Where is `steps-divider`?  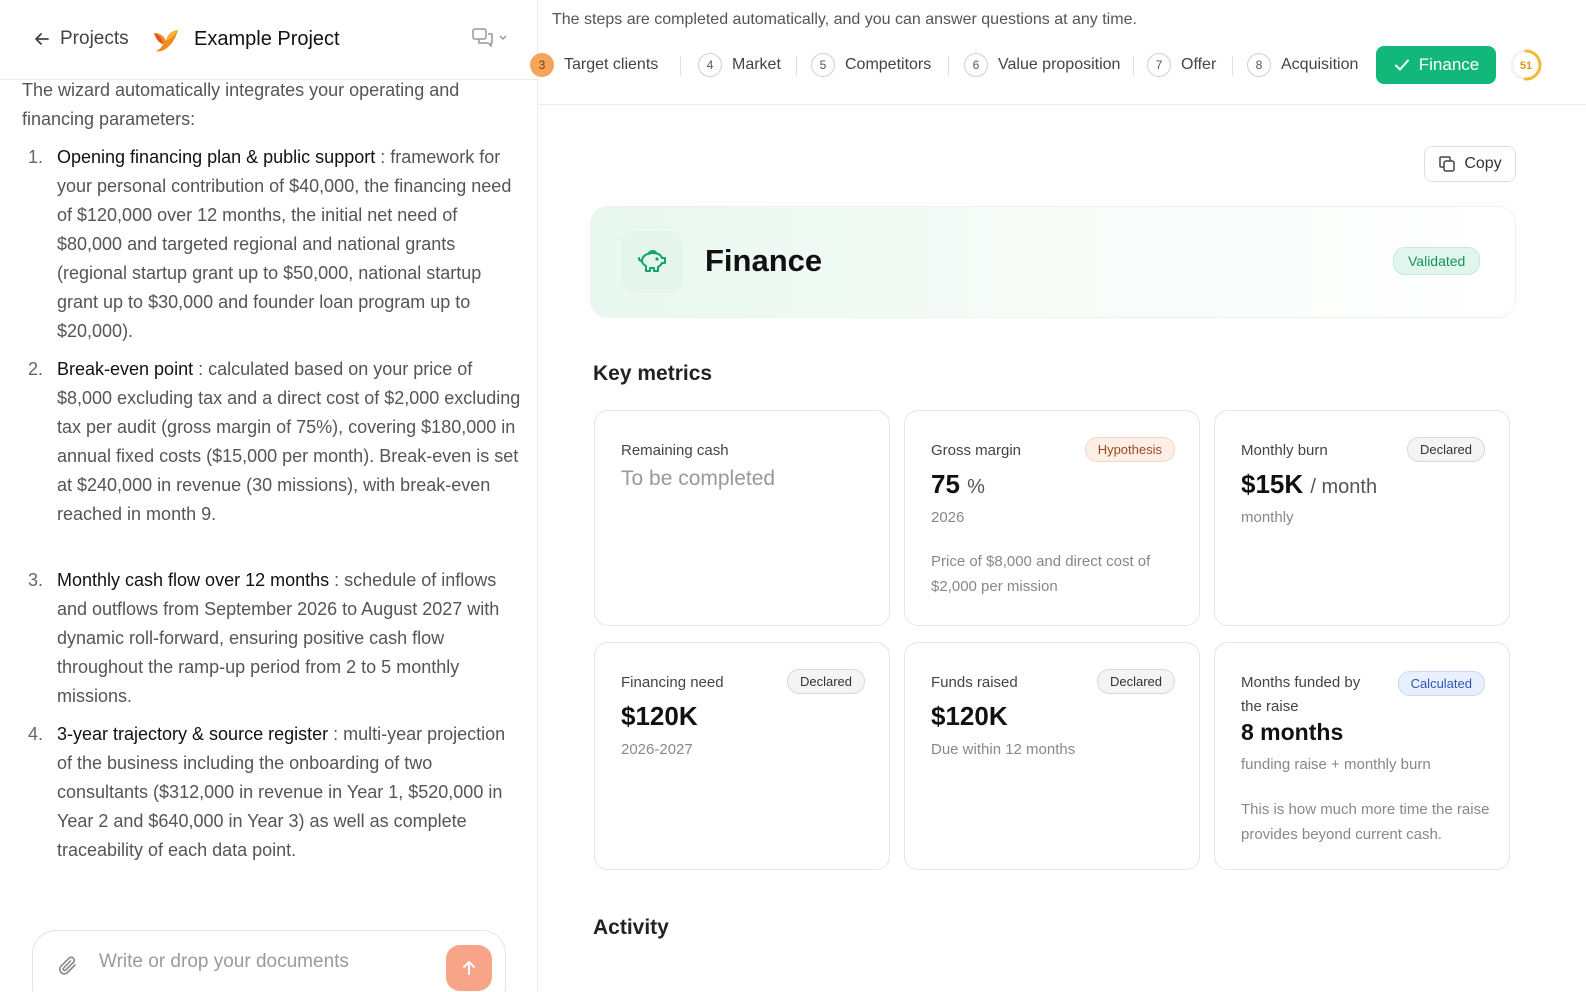
steps-divider is located at coordinates (1062, 104).